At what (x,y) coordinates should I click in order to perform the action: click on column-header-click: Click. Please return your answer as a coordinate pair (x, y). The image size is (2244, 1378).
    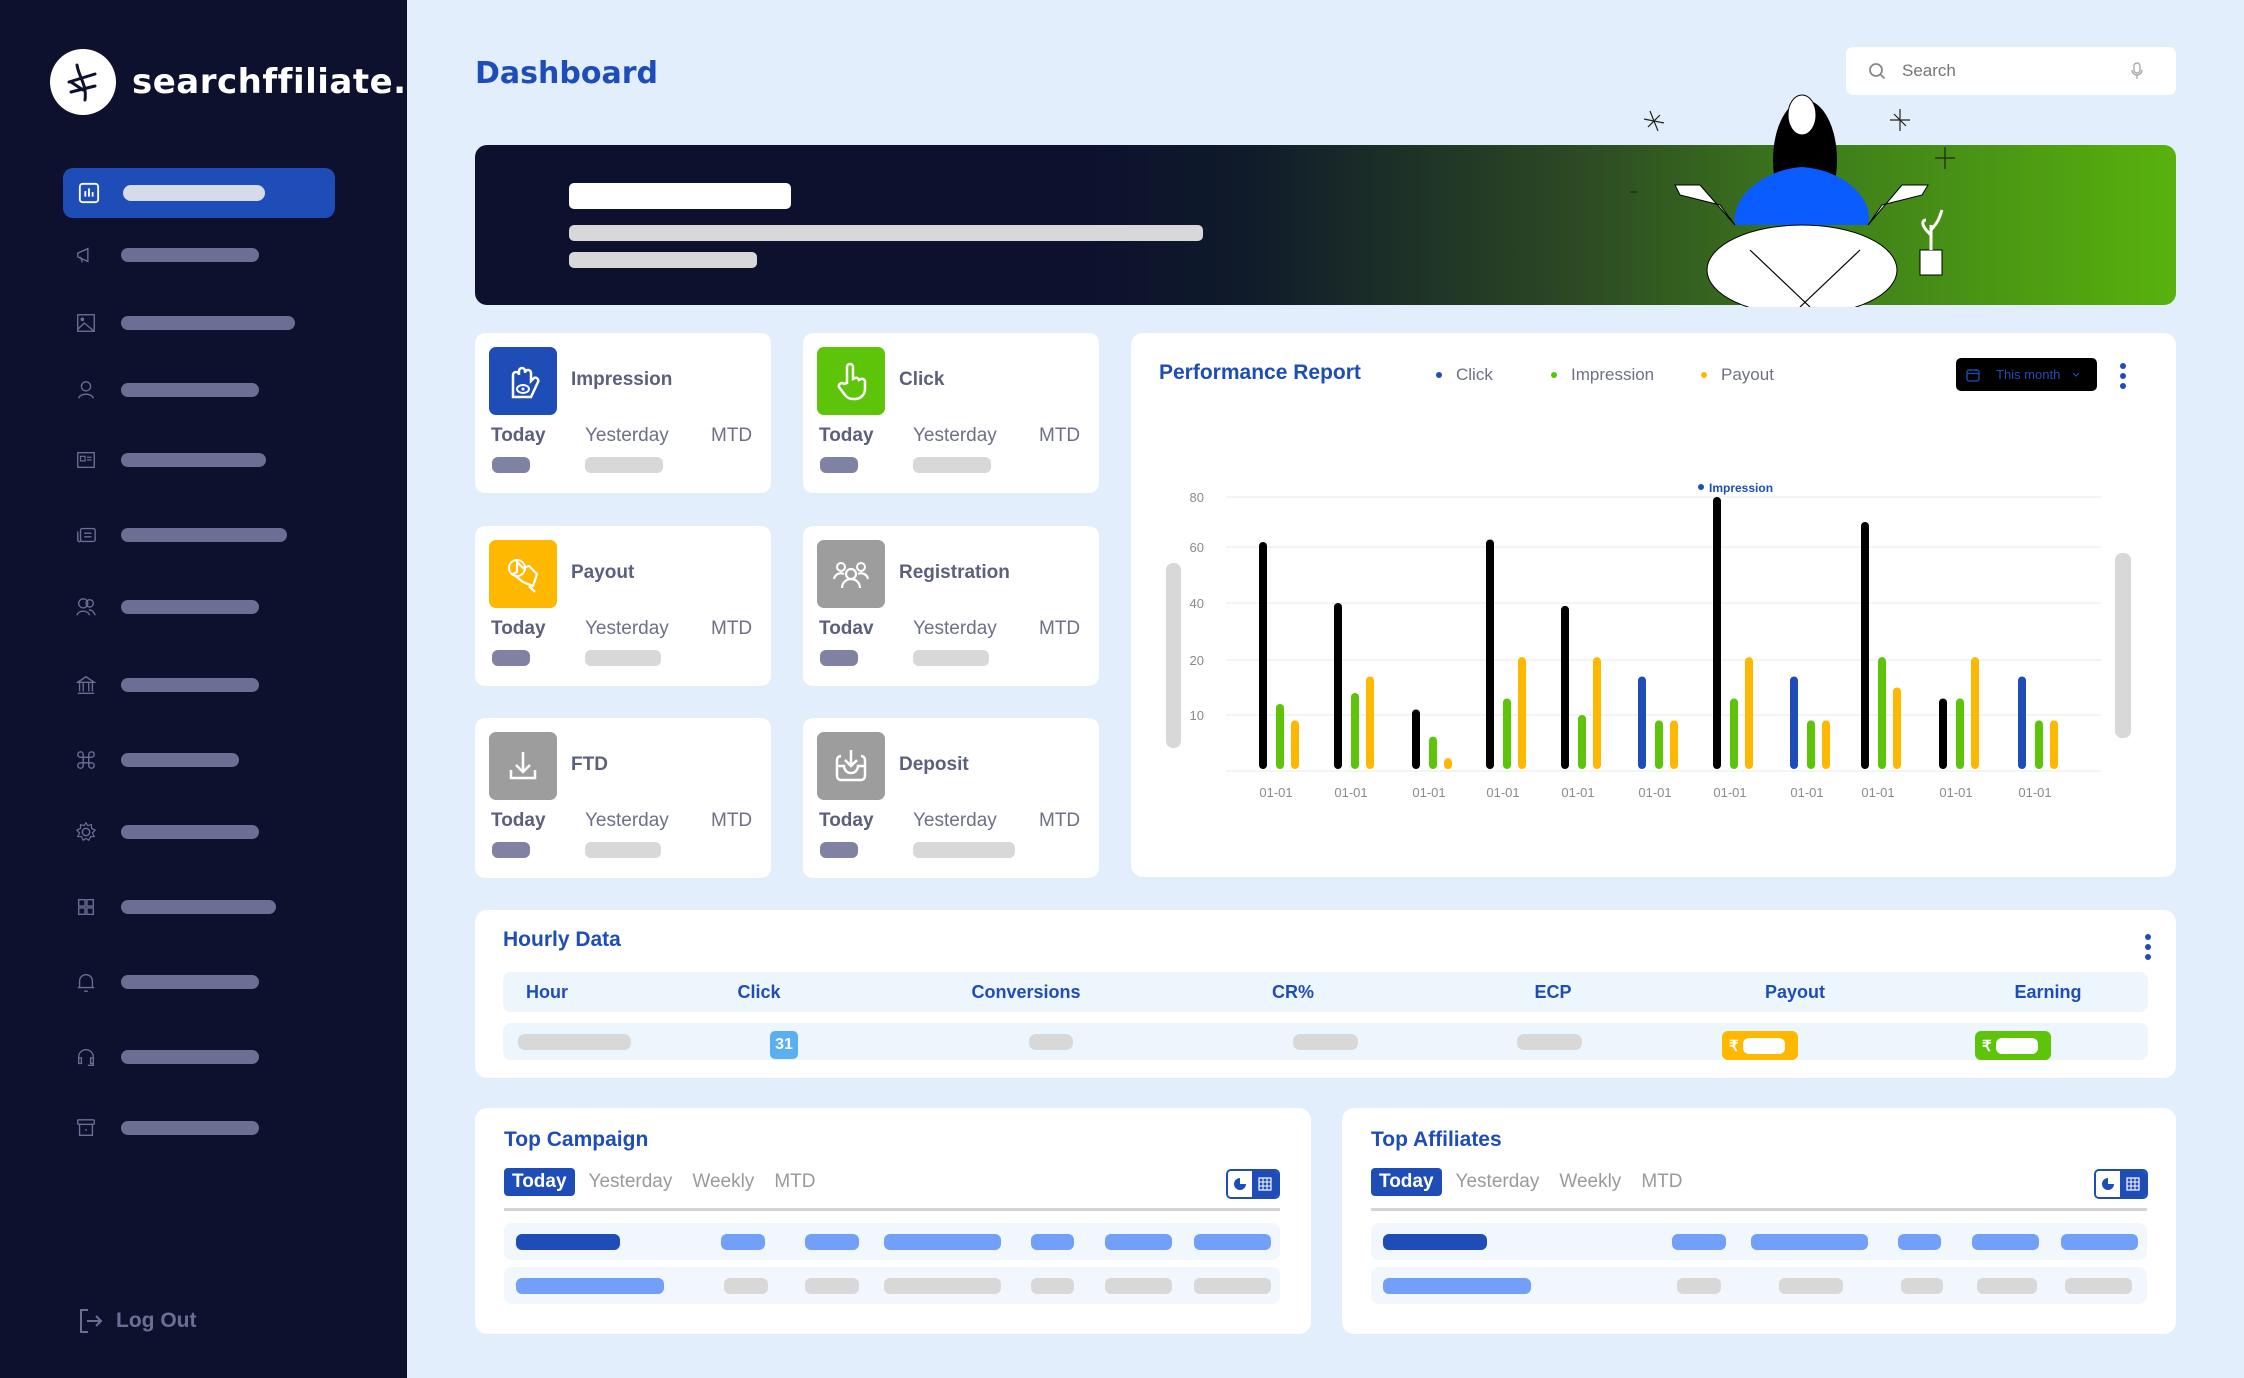
    Looking at the image, I should click on (758, 992).